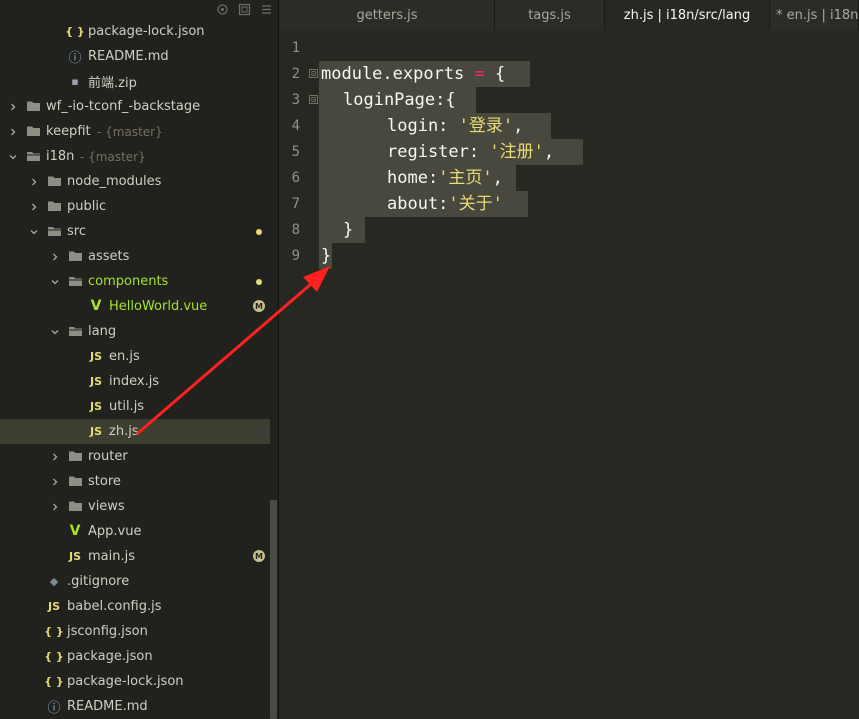 Image resolution: width=859 pixels, height=719 pixels. Describe the element at coordinates (135, 231) in the screenshot. I see `tree-item: src` at that location.